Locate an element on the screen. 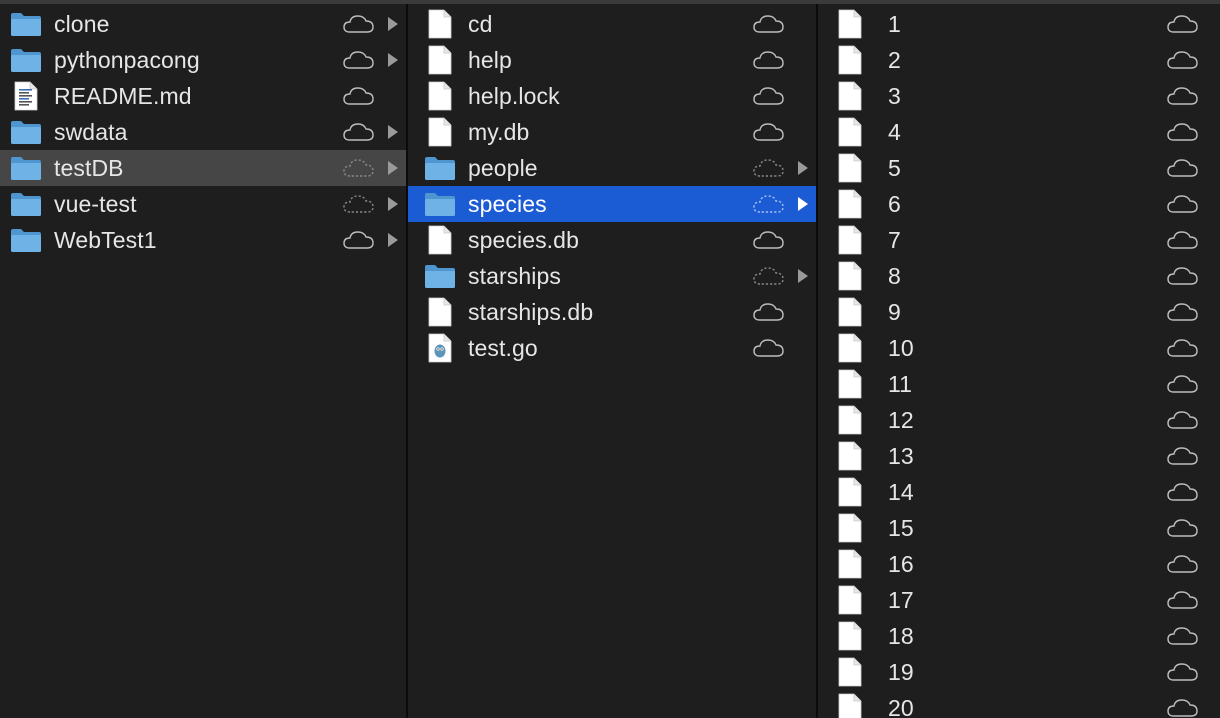  text-document-icon is located at coordinates (26, 96).